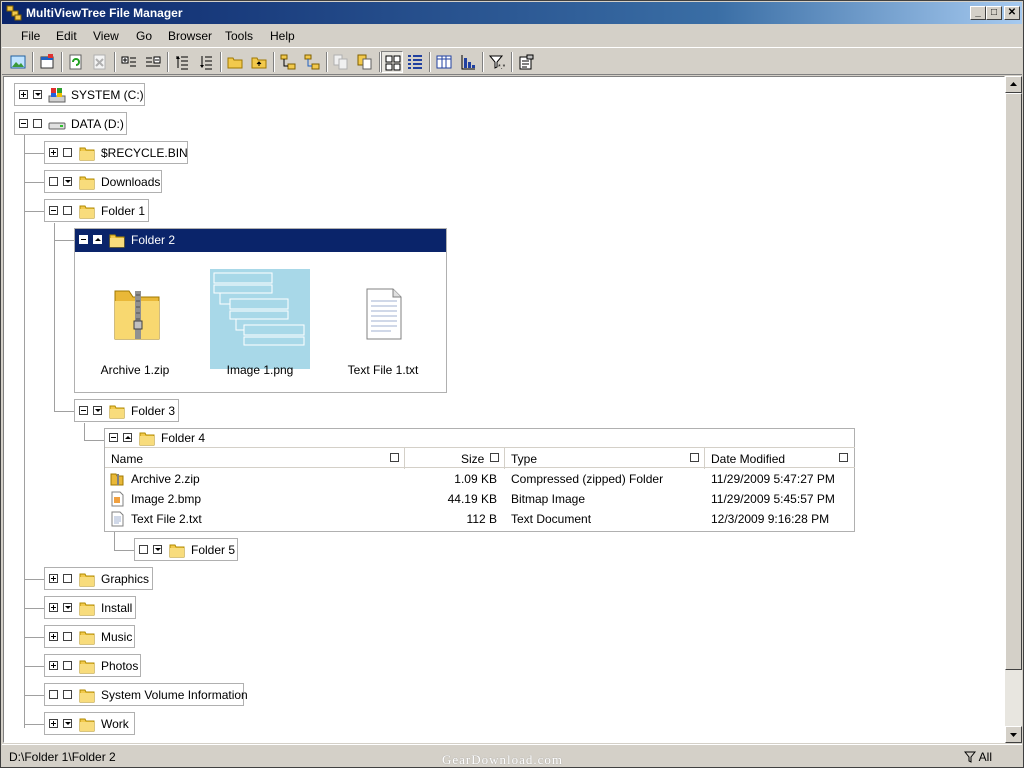  Describe the element at coordinates (98, 578) in the screenshot. I see `tree-node-graphics: Graphics` at that location.